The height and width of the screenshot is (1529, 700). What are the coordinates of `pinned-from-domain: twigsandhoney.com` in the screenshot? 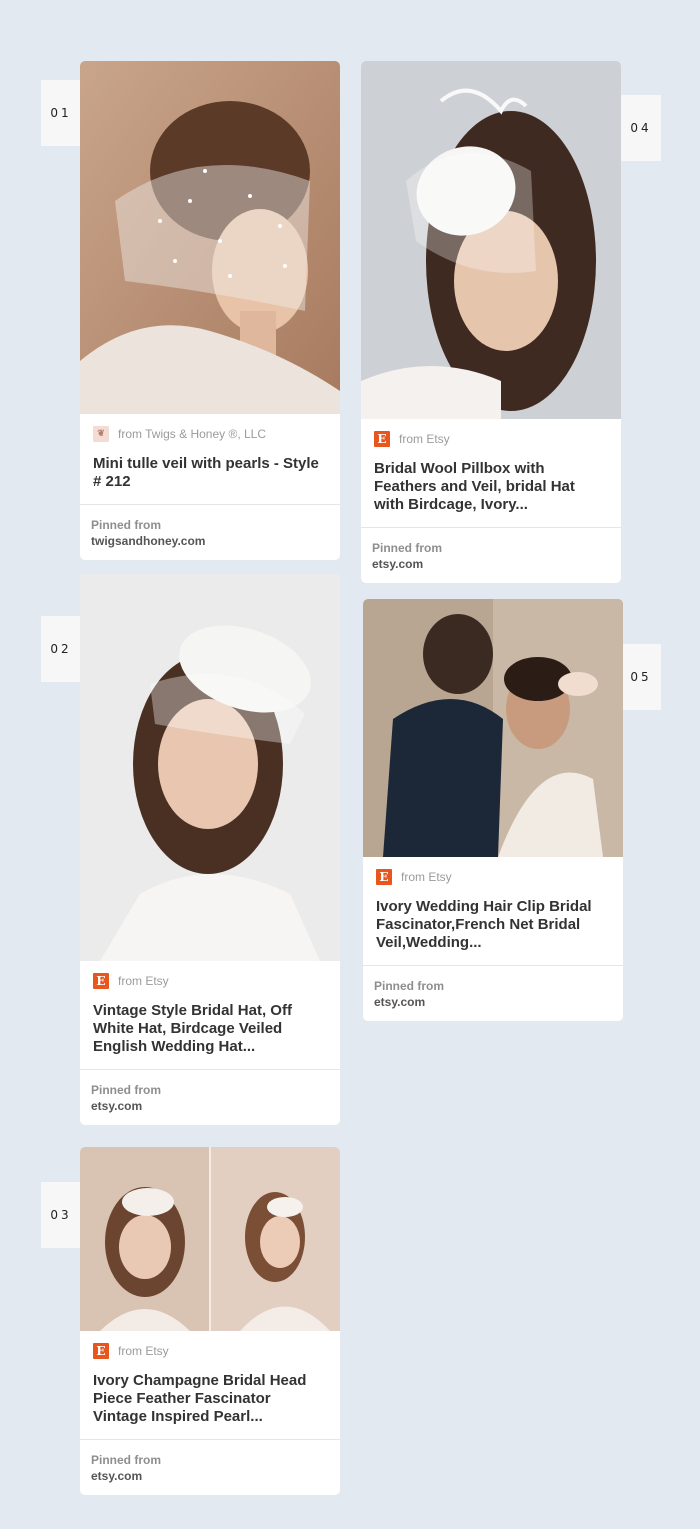 It's located at (209, 541).